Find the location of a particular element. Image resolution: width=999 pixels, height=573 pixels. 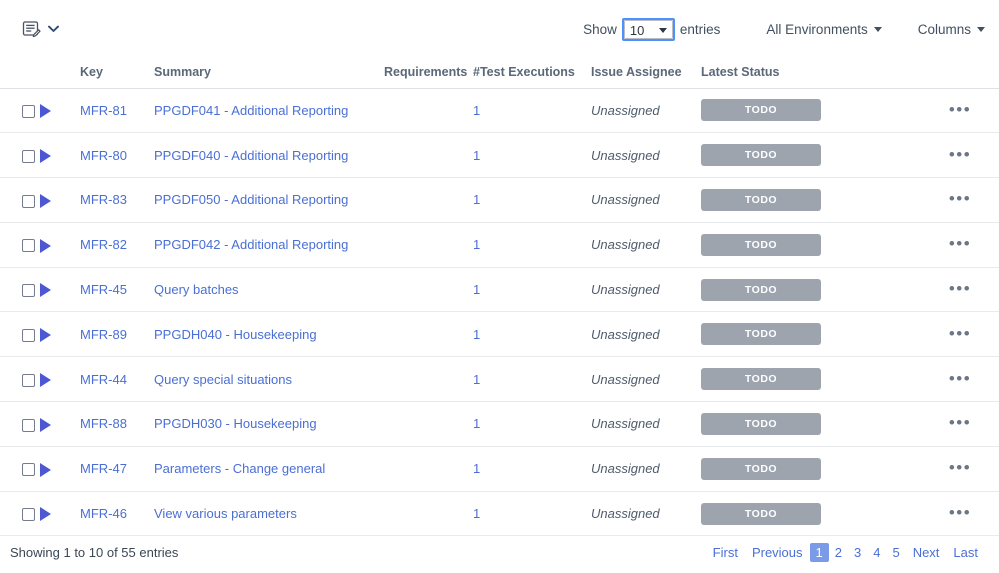

pagination-page-1: 1 is located at coordinates (819, 553).